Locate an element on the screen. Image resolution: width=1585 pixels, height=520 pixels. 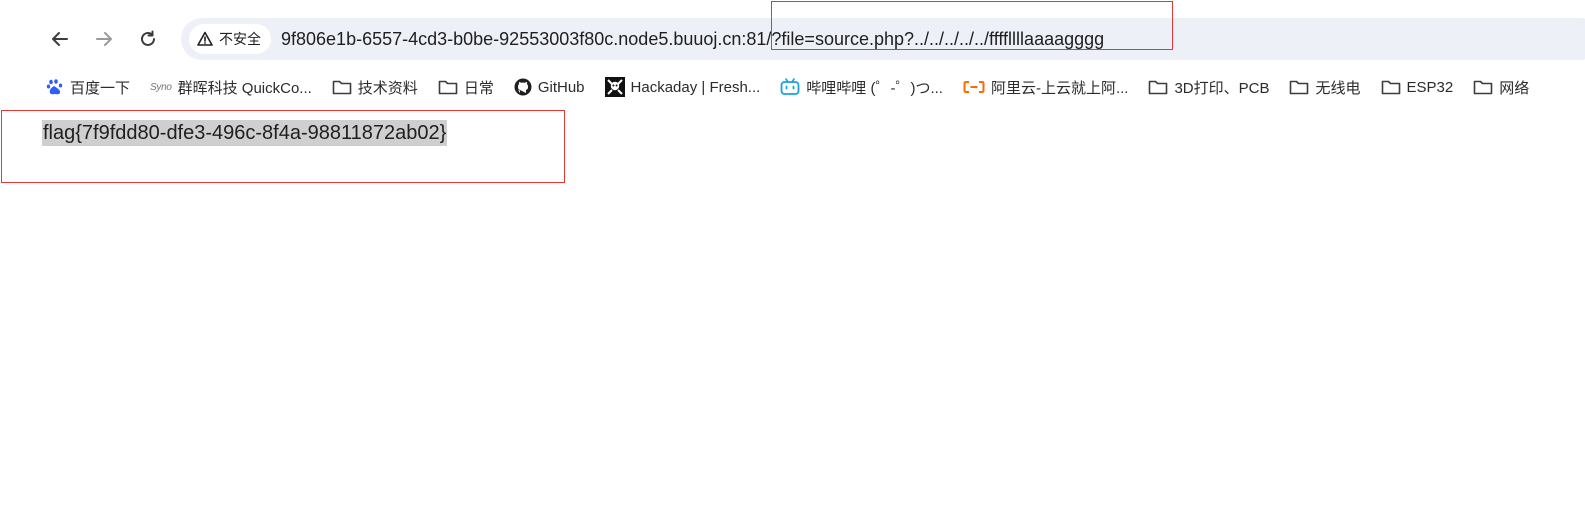
reload-icon is located at coordinates (148, 38).